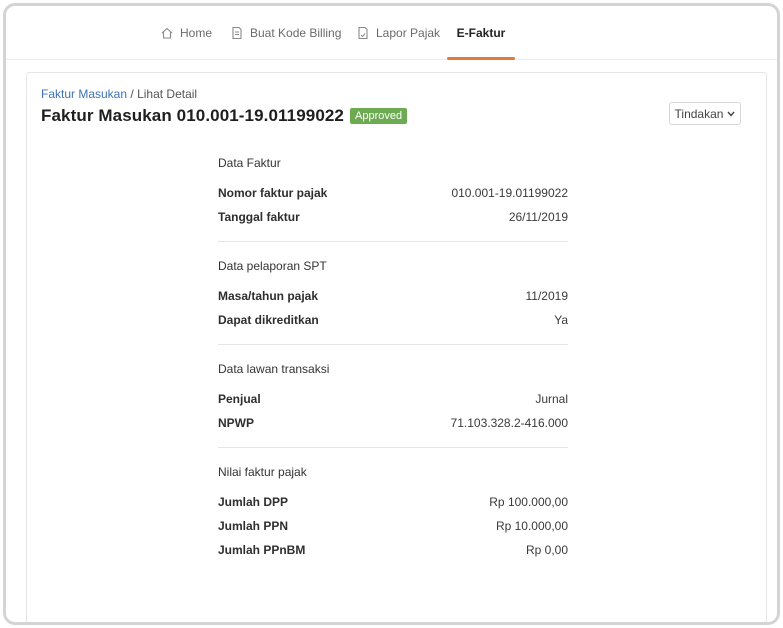 This screenshot has height=628, width=783. Describe the element at coordinates (236, 423) in the screenshot. I see `row-label: NPWP` at that location.